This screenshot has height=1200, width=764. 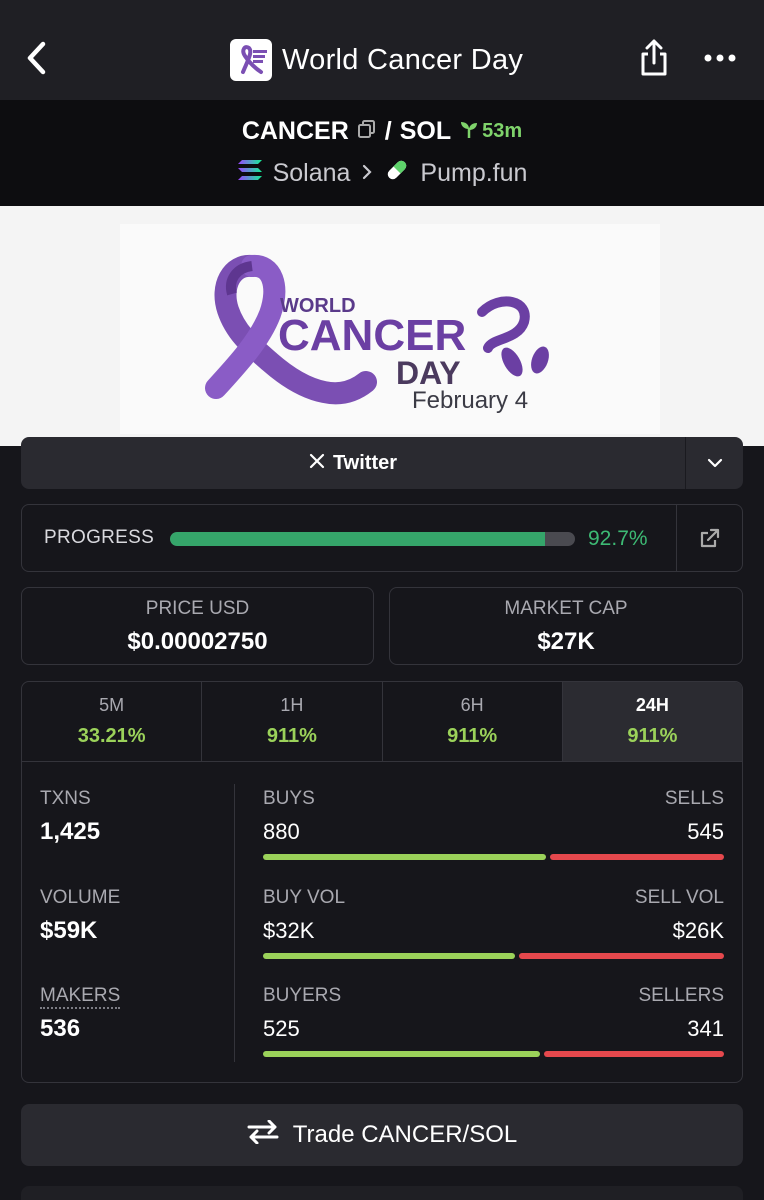 What do you see at coordinates (705, 831) in the screenshot?
I see `sells-value: 545` at bounding box center [705, 831].